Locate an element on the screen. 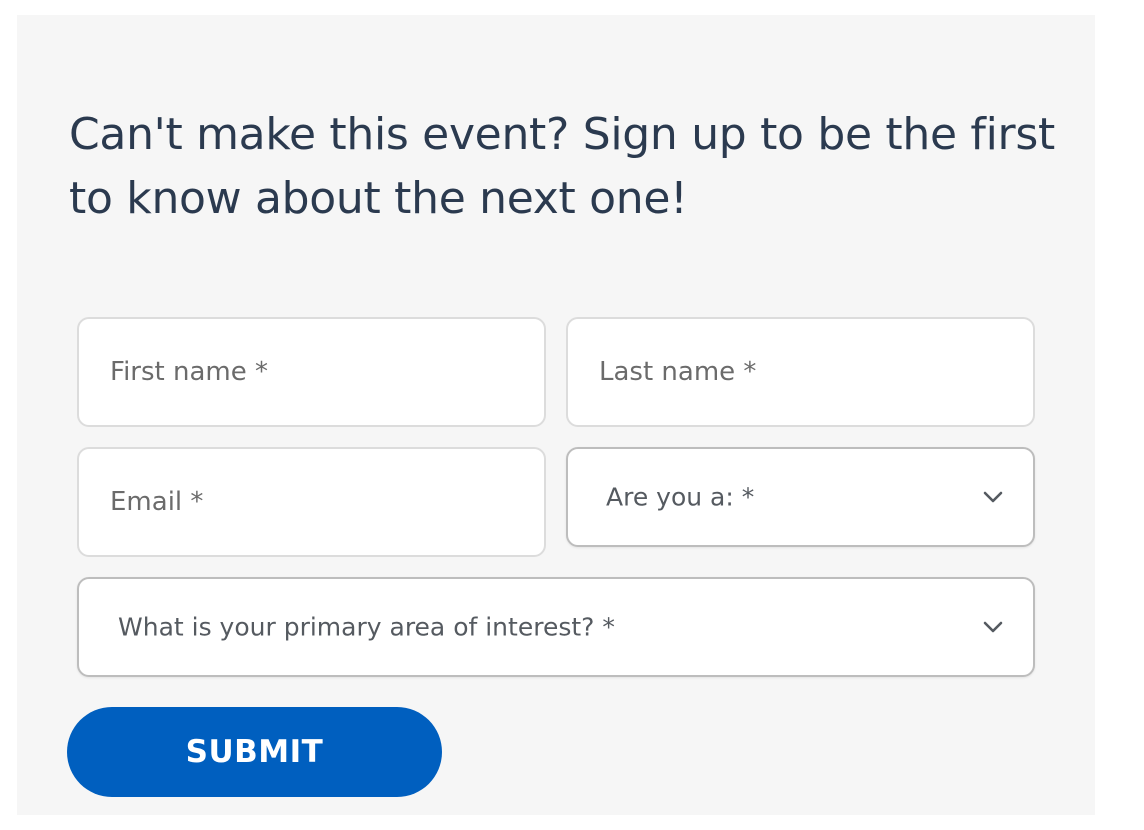 The width and height of the screenshot is (1144, 830). email-input is located at coordinates (311, 502).